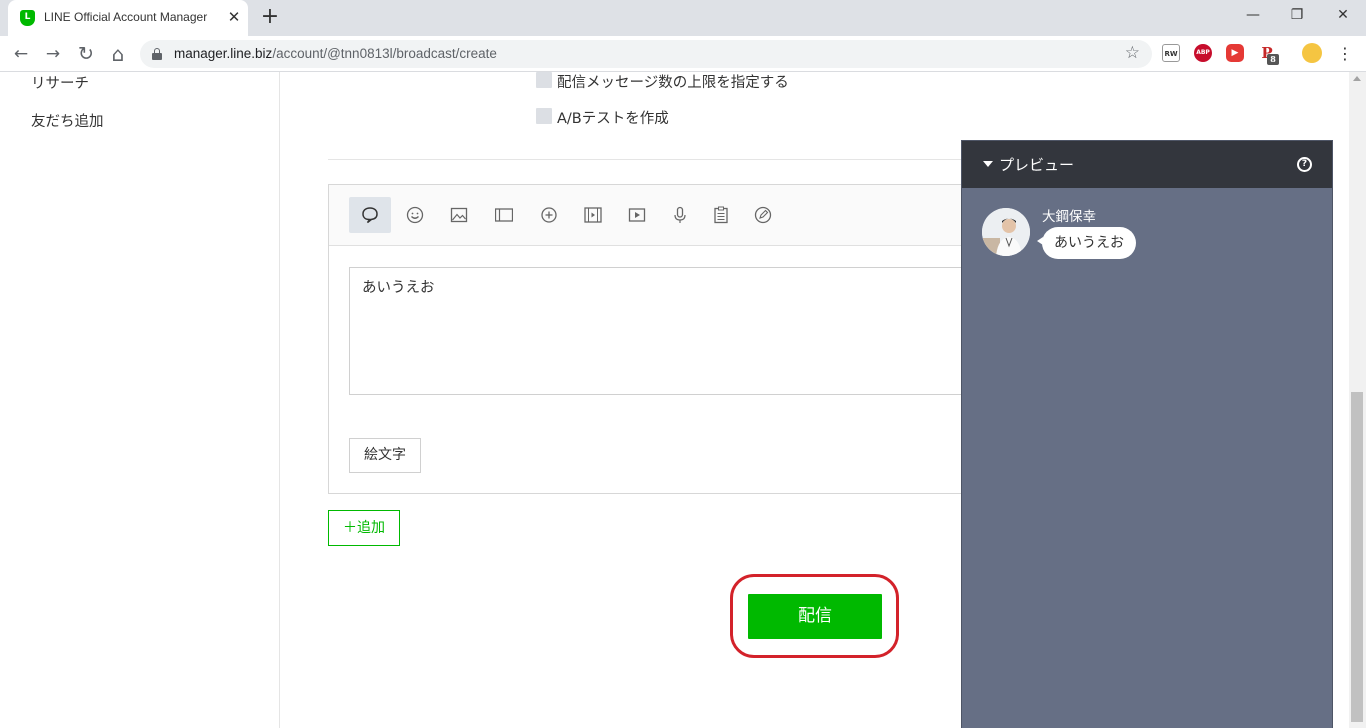 Image resolution: width=1366 pixels, height=728 pixels. What do you see at coordinates (459, 215) in the screenshot?
I see `image-icon` at bounding box center [459, 215].